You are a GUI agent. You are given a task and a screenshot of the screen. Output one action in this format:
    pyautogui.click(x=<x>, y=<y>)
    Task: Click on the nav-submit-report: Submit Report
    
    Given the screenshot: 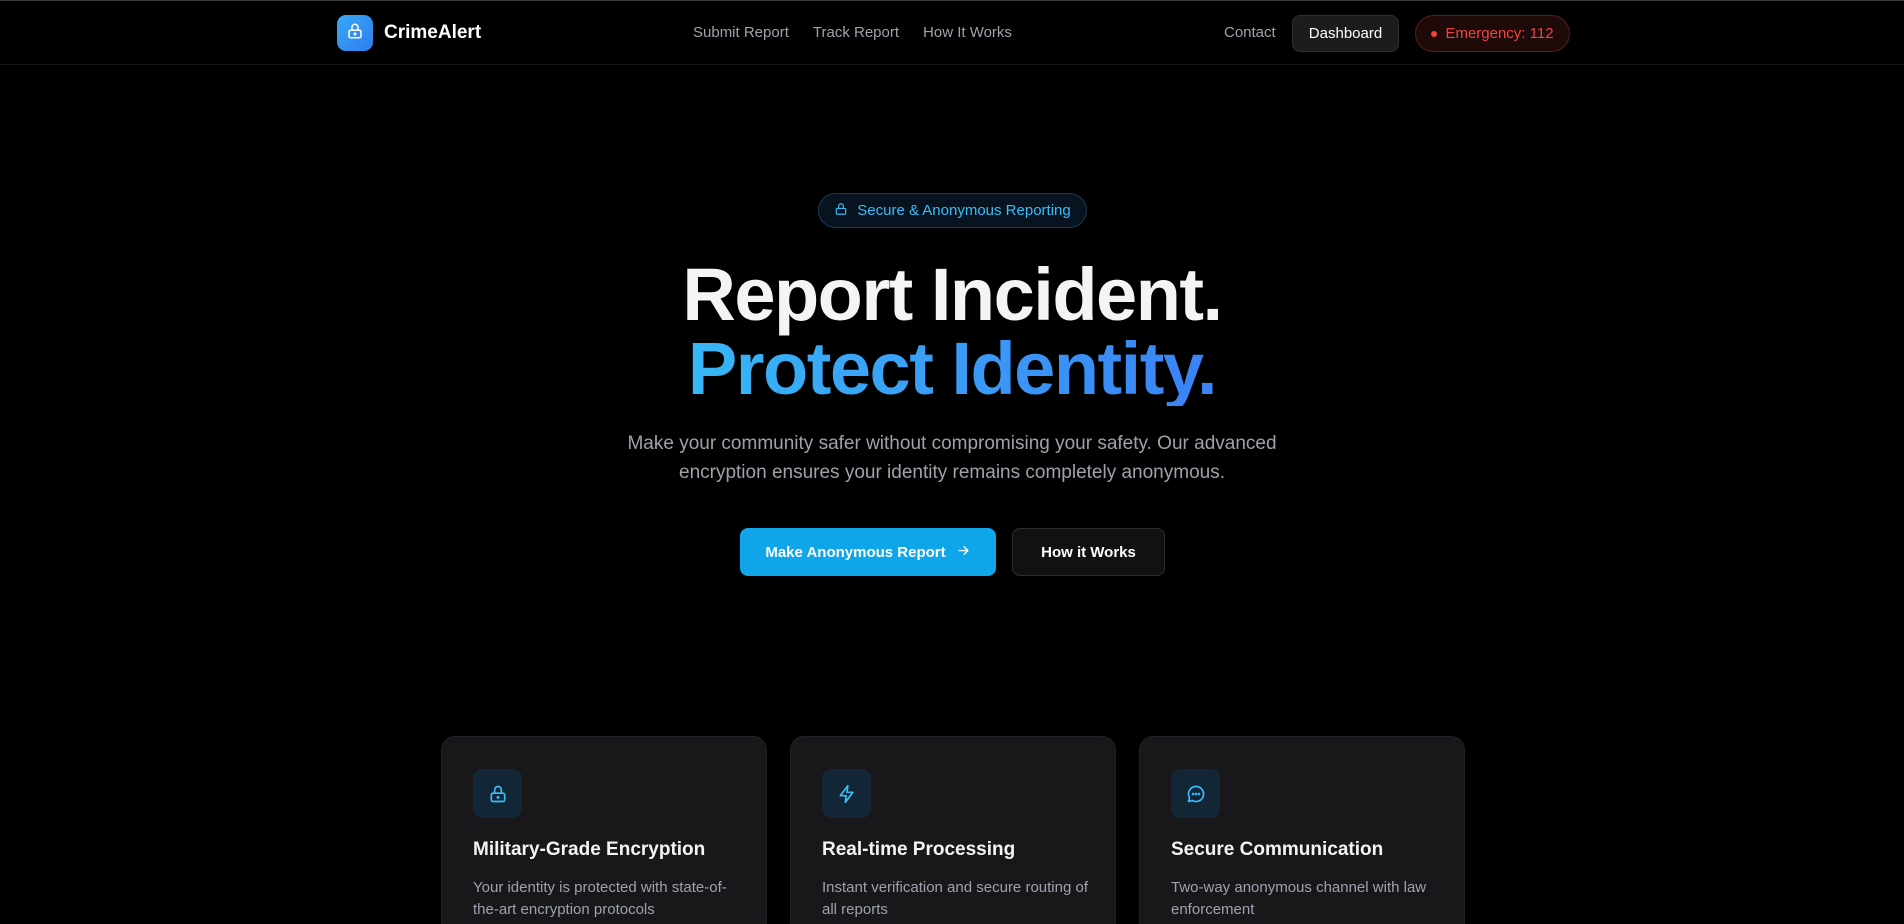 What is the action you would take?
    pyautogui.click(x=741, y=32)
    